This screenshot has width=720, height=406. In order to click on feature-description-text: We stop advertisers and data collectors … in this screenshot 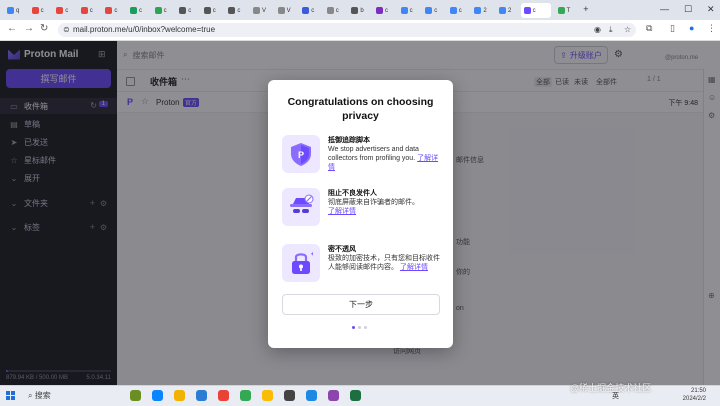, I will do `click(373, 154)`.